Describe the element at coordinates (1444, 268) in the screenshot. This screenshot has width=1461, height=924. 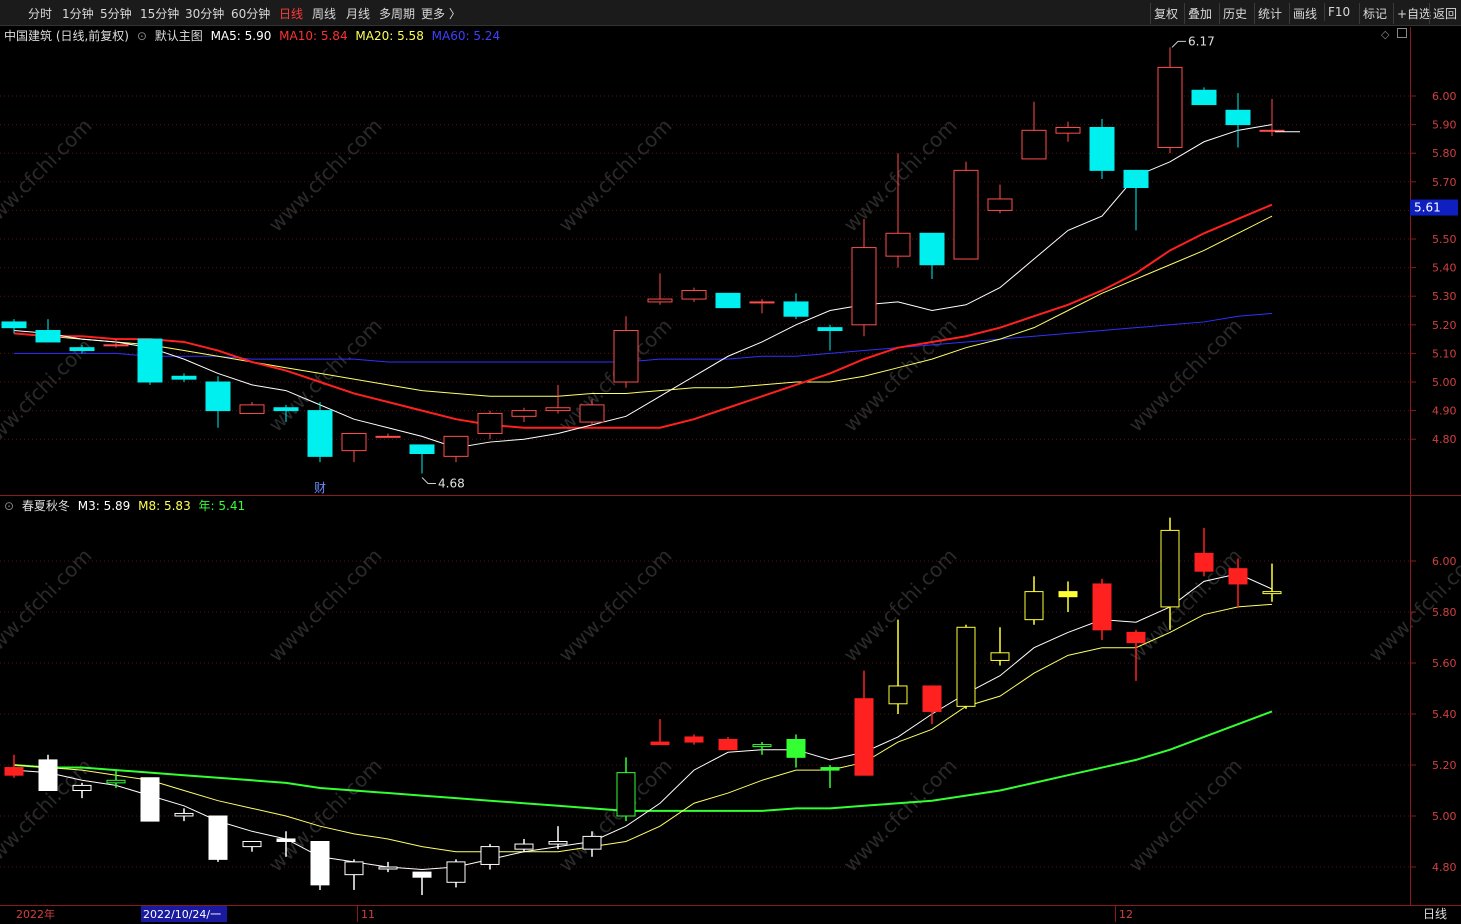
I see `main-y-tick-label-6: 5.40` at that location.